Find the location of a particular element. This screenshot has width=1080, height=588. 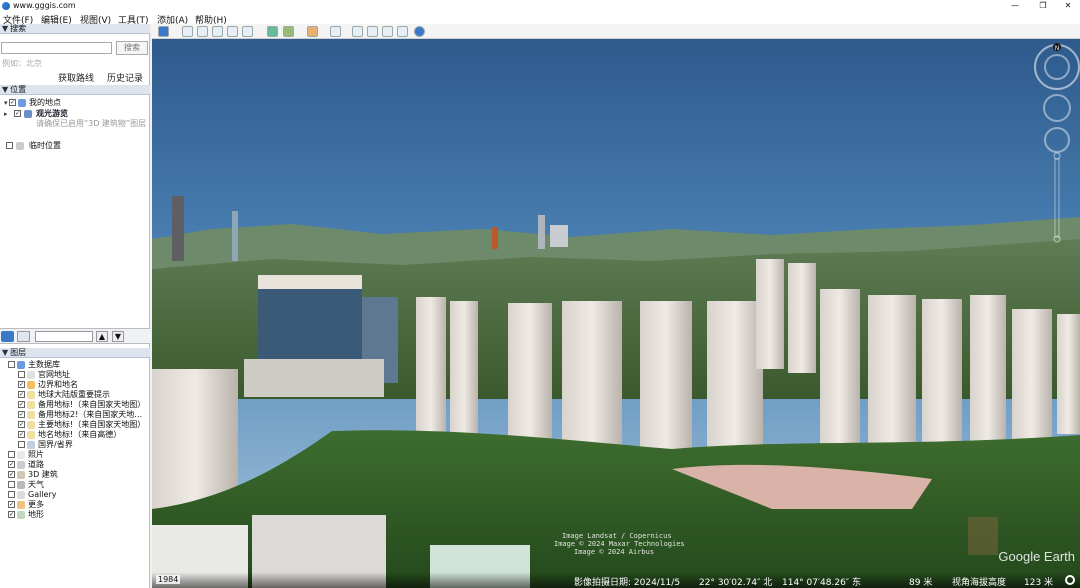

elevation-readout: 89 米 is located at coordinates (921, 583).